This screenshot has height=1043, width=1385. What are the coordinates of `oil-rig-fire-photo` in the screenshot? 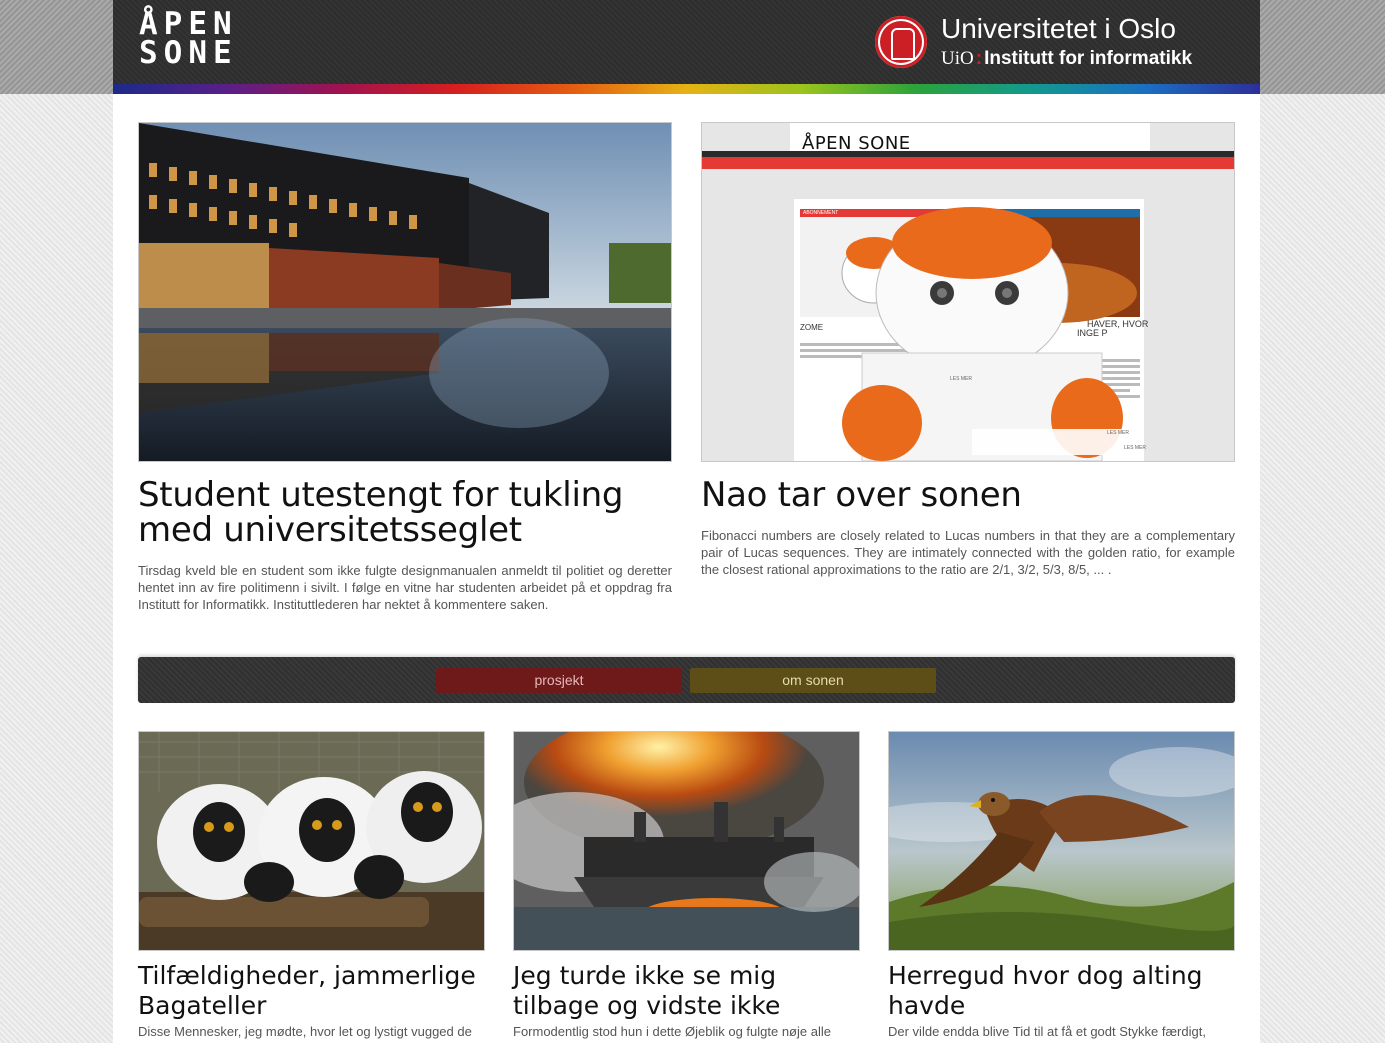 It's located at (686, 841).